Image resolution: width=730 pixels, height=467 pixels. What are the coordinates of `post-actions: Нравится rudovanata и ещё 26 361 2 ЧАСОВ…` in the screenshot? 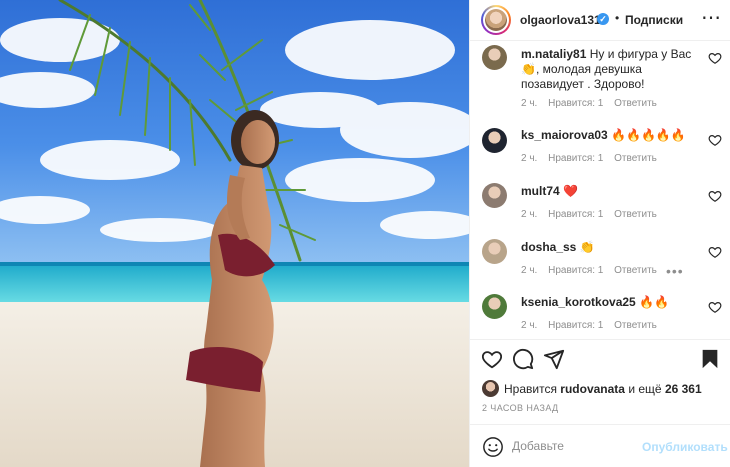 It's located at (600, 379).